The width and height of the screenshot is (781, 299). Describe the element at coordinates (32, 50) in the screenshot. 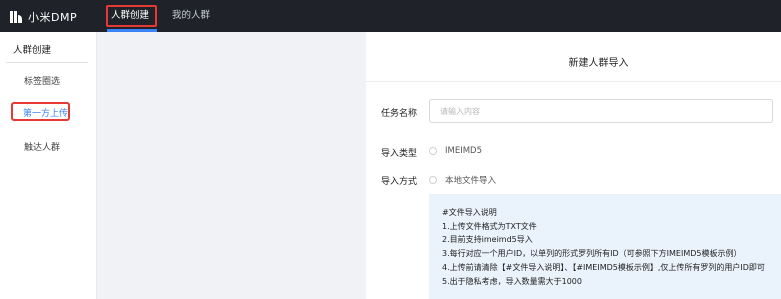

I see `sidebar-title: 人群创建` at that location.